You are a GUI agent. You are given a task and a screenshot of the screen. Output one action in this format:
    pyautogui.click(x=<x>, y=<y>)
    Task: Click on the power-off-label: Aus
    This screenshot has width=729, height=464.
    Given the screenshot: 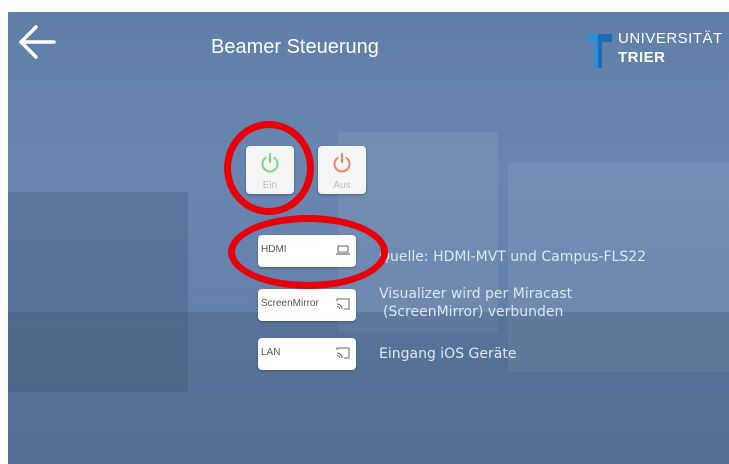 What is the action you would take?
    pyautogui.click(x=342, y=185)
    